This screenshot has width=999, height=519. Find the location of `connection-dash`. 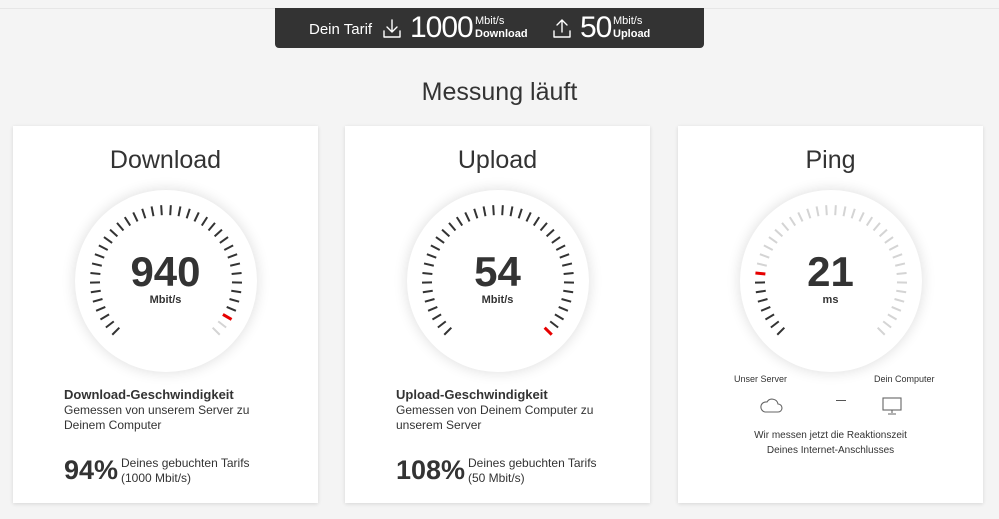

connection-dash is located at coordinates (841, 400).